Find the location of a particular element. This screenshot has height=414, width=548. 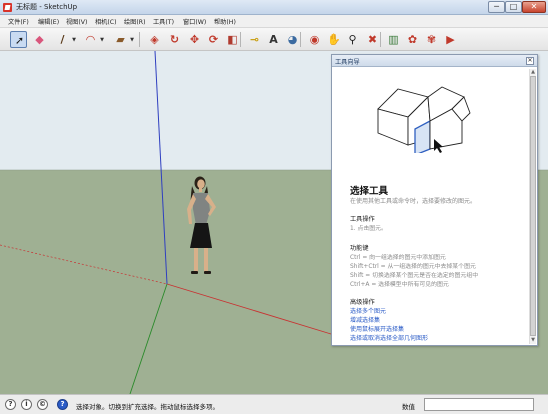

extension-warehouse-icon: ▶ is located at coordinates (450, 39).